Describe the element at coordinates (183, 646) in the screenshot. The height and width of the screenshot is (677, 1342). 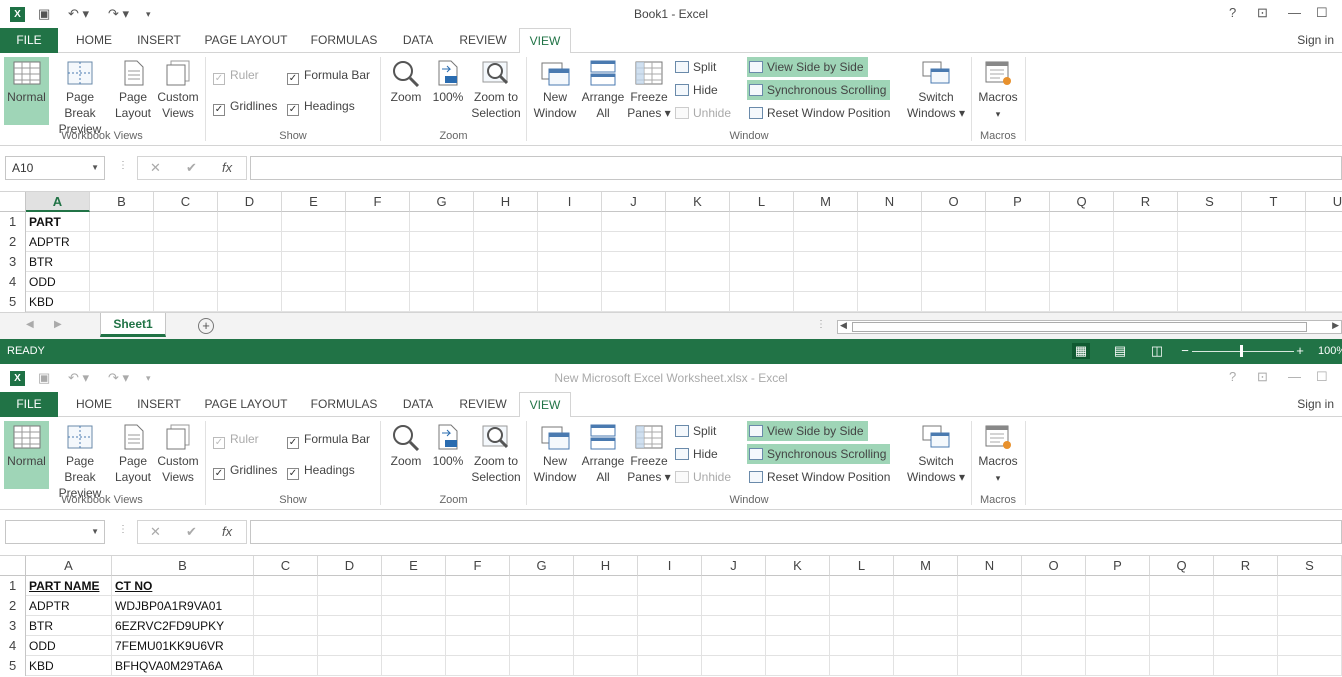
I see `cell-b4: 7FEMU01KK9U6VR` at that location.